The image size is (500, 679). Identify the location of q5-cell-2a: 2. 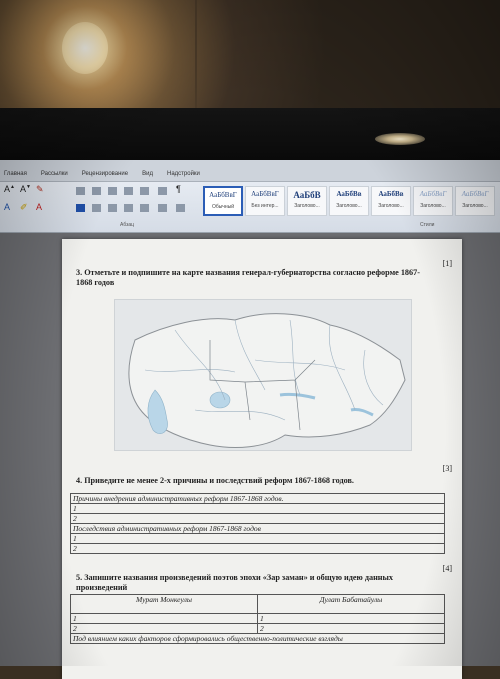
(164, 628).